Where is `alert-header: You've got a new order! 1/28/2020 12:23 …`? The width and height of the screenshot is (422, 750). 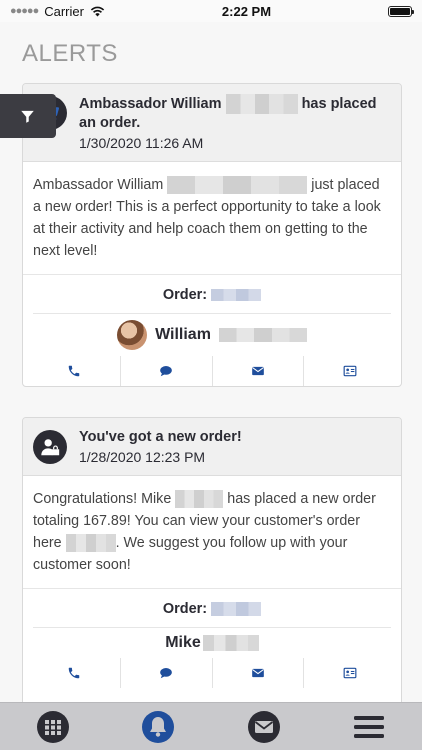
alert-header: You've got a new order! 1/28/2020 12:23 … is located at coordinates (212, 447).